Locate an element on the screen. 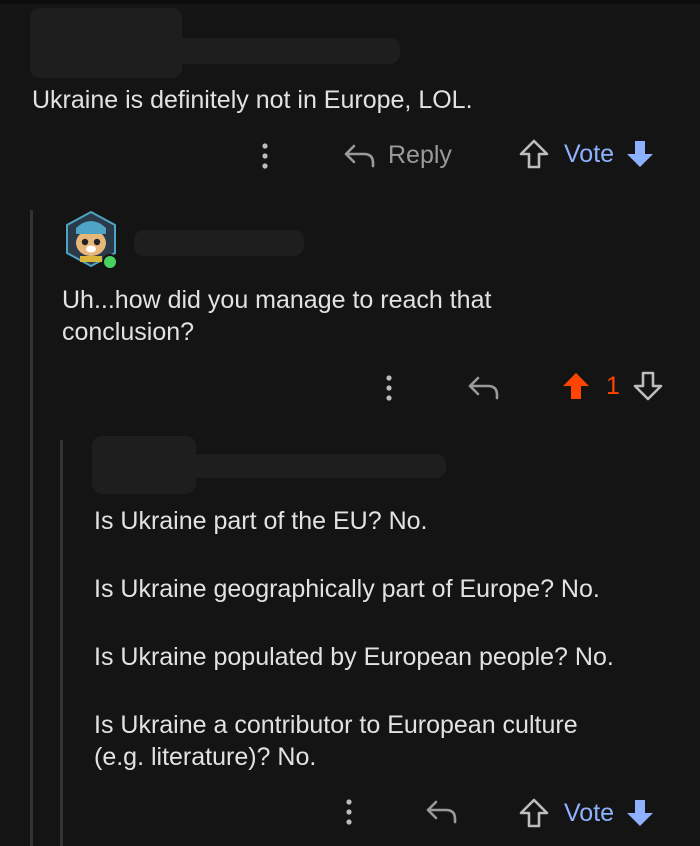 This screenshot has width=700, height=846. comment-paragraph-1: Is Ukraine part of the EU? No. is located at coordinates (261, 521).